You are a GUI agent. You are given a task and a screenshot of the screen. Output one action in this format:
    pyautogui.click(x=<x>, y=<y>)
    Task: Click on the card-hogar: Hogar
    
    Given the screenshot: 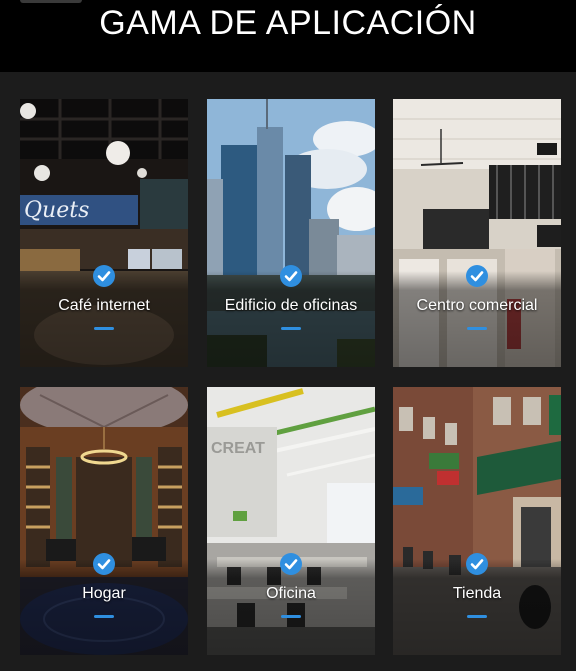 What is the action you would take?
    pyautogui.click(x=104, y=521)
    